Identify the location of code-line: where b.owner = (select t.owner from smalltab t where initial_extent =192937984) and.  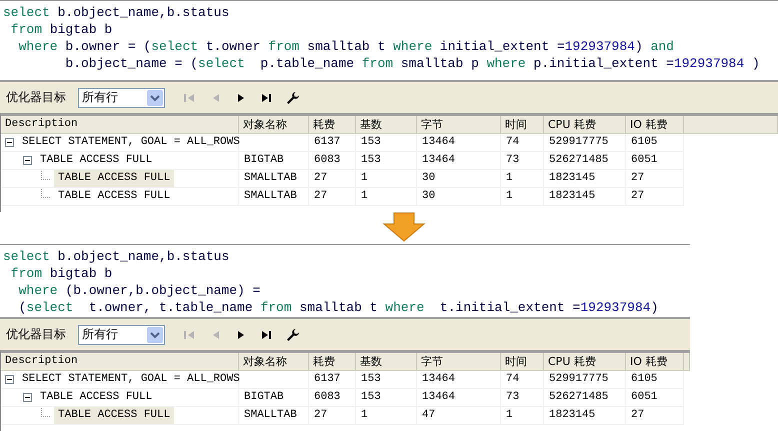
(346, 46).